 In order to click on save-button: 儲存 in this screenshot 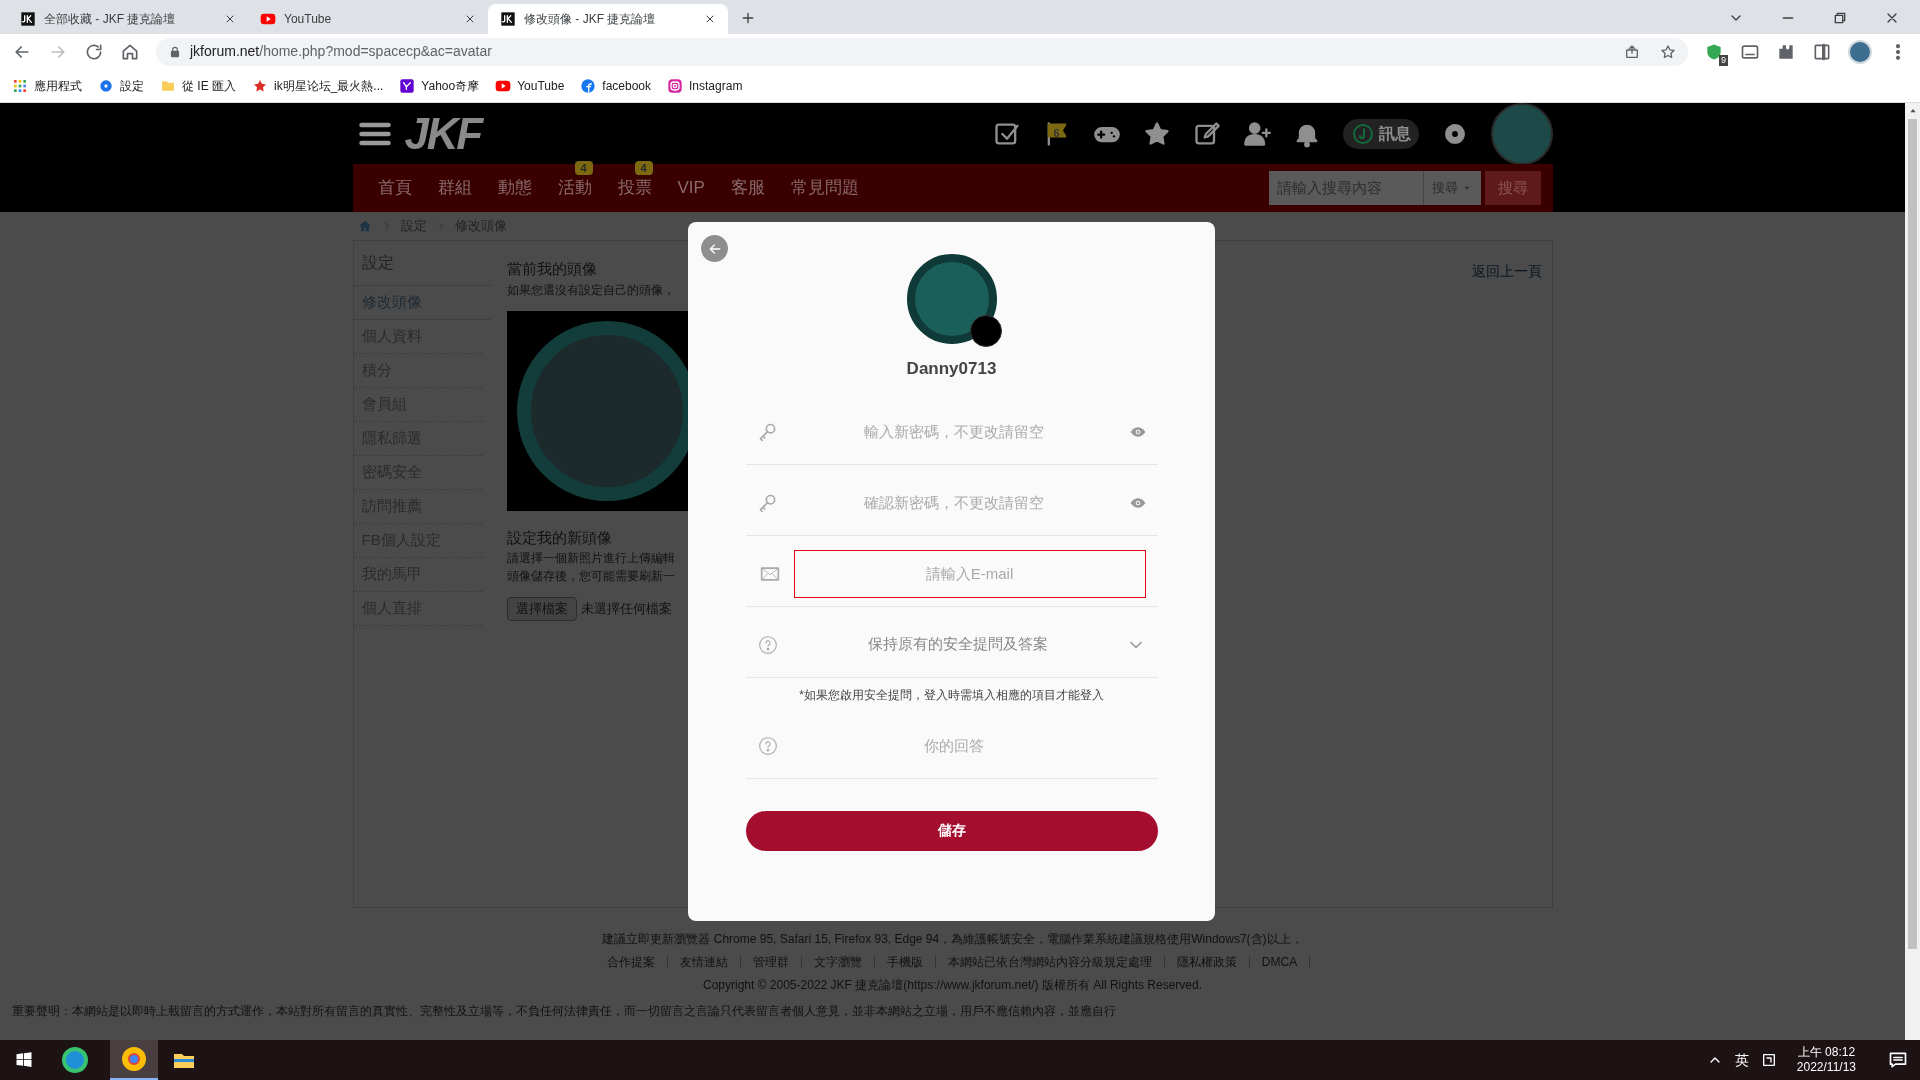, I will do `click(951, 830)`.